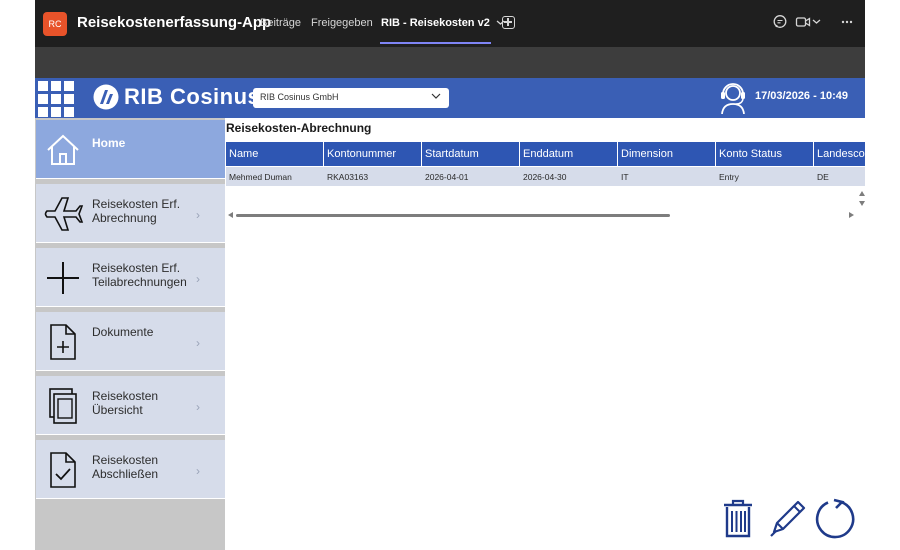 The image size is (900, 550). Describe the element at coordinates (174, 22) in the screenshot. I see `app-title: Reisekostenerfassung-App` at that location.